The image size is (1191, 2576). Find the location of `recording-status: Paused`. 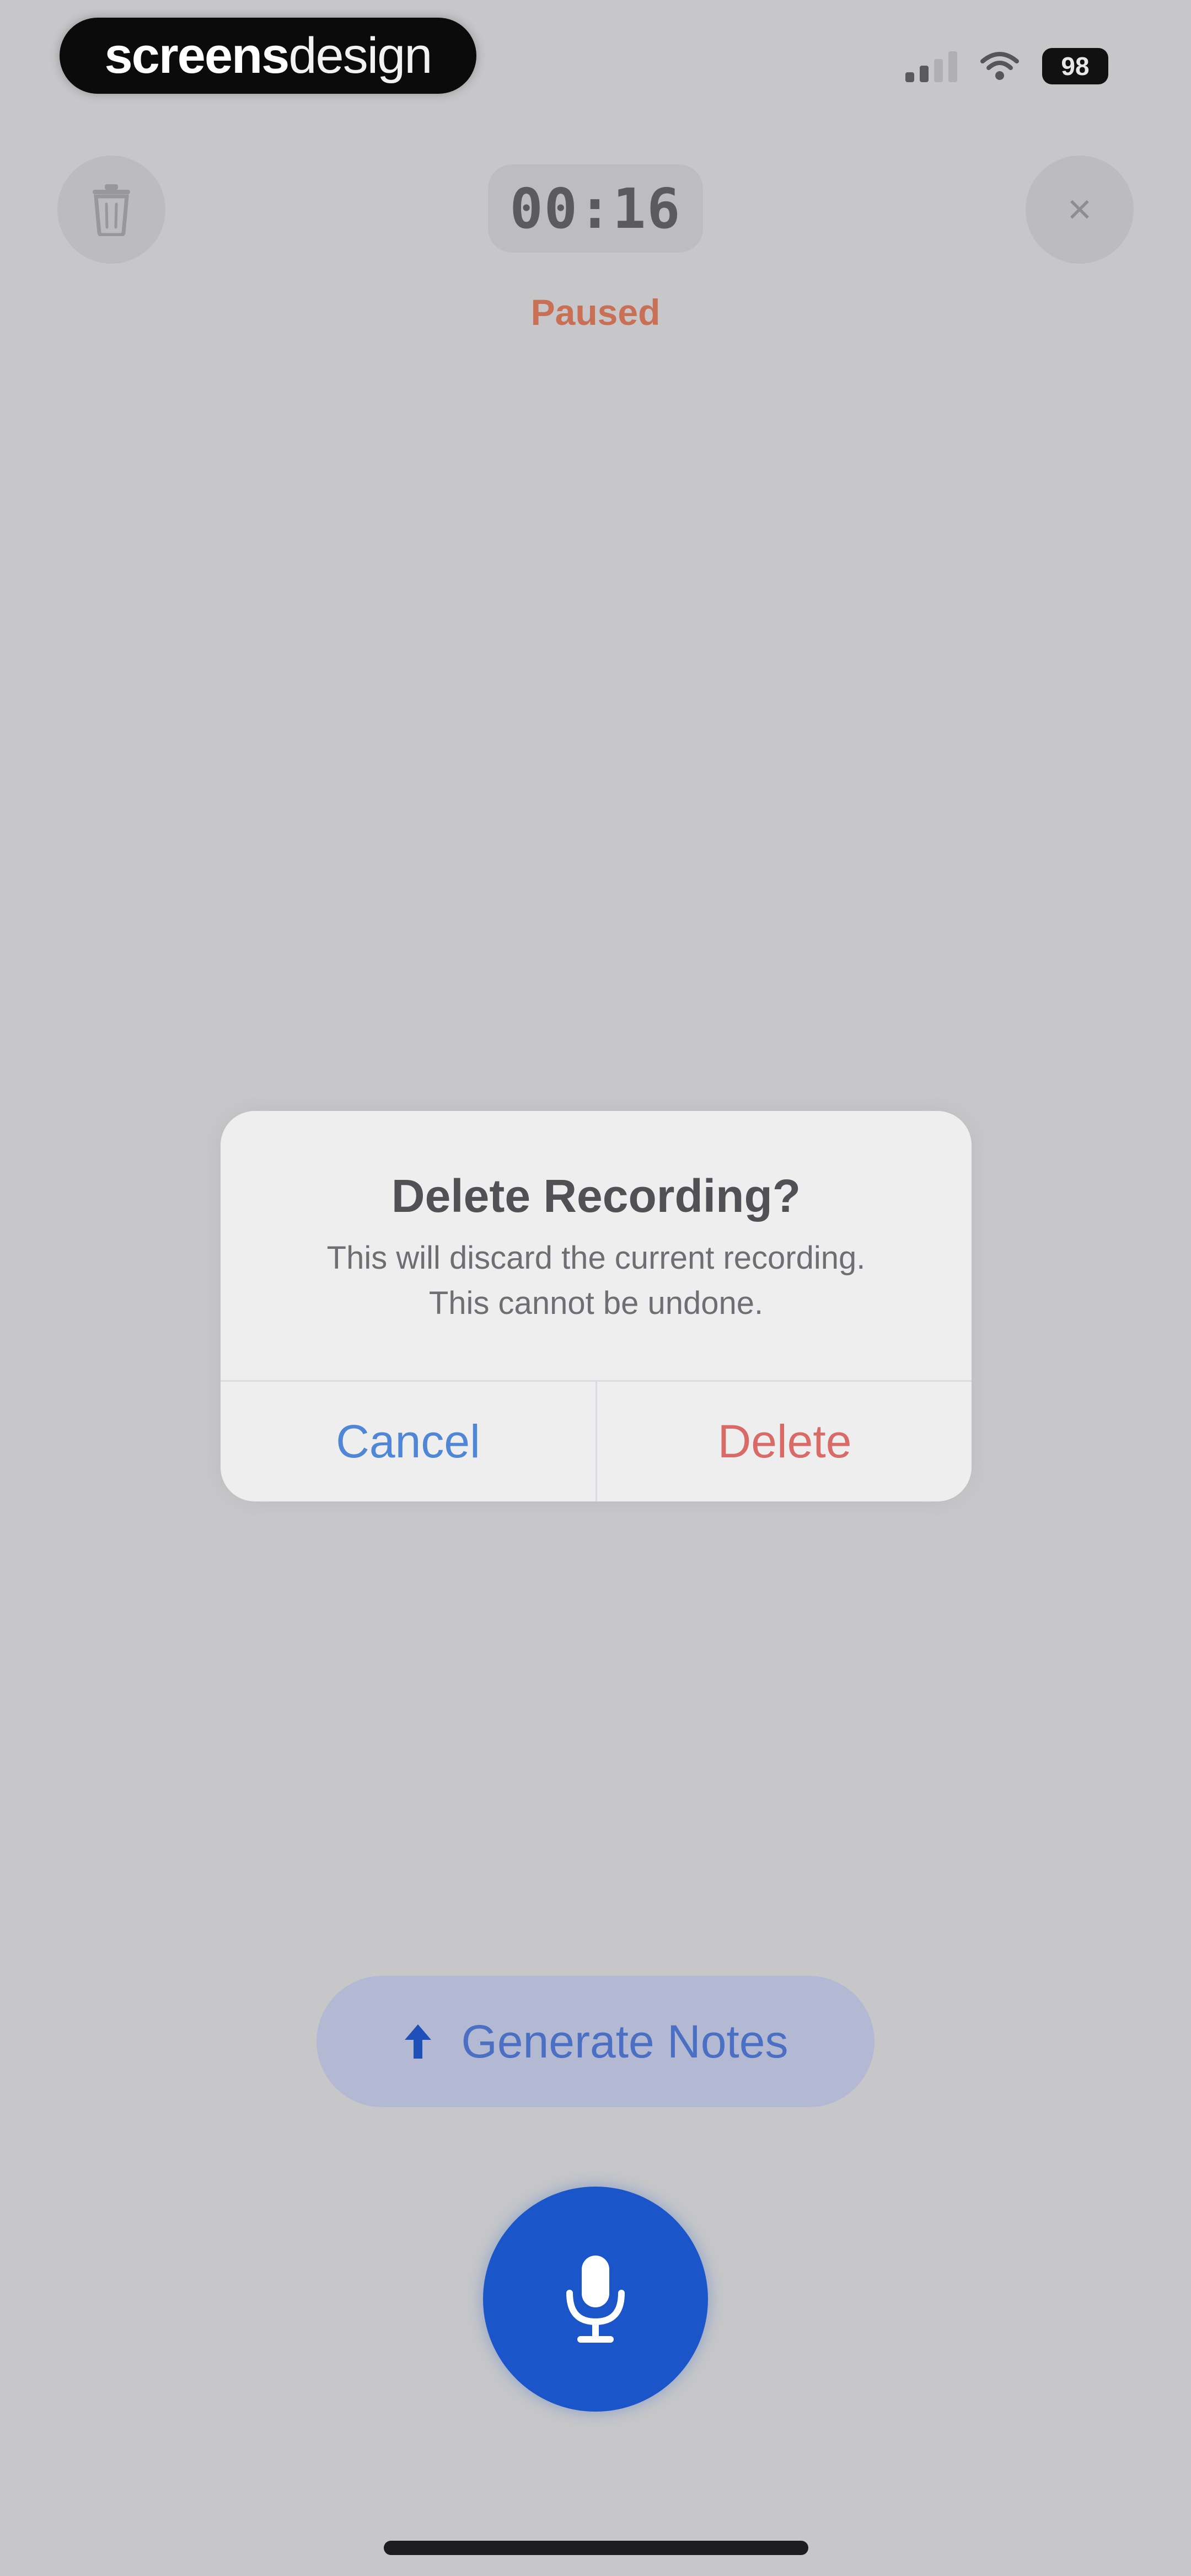

recording-status: Paused is located at coordinates (595, 312).